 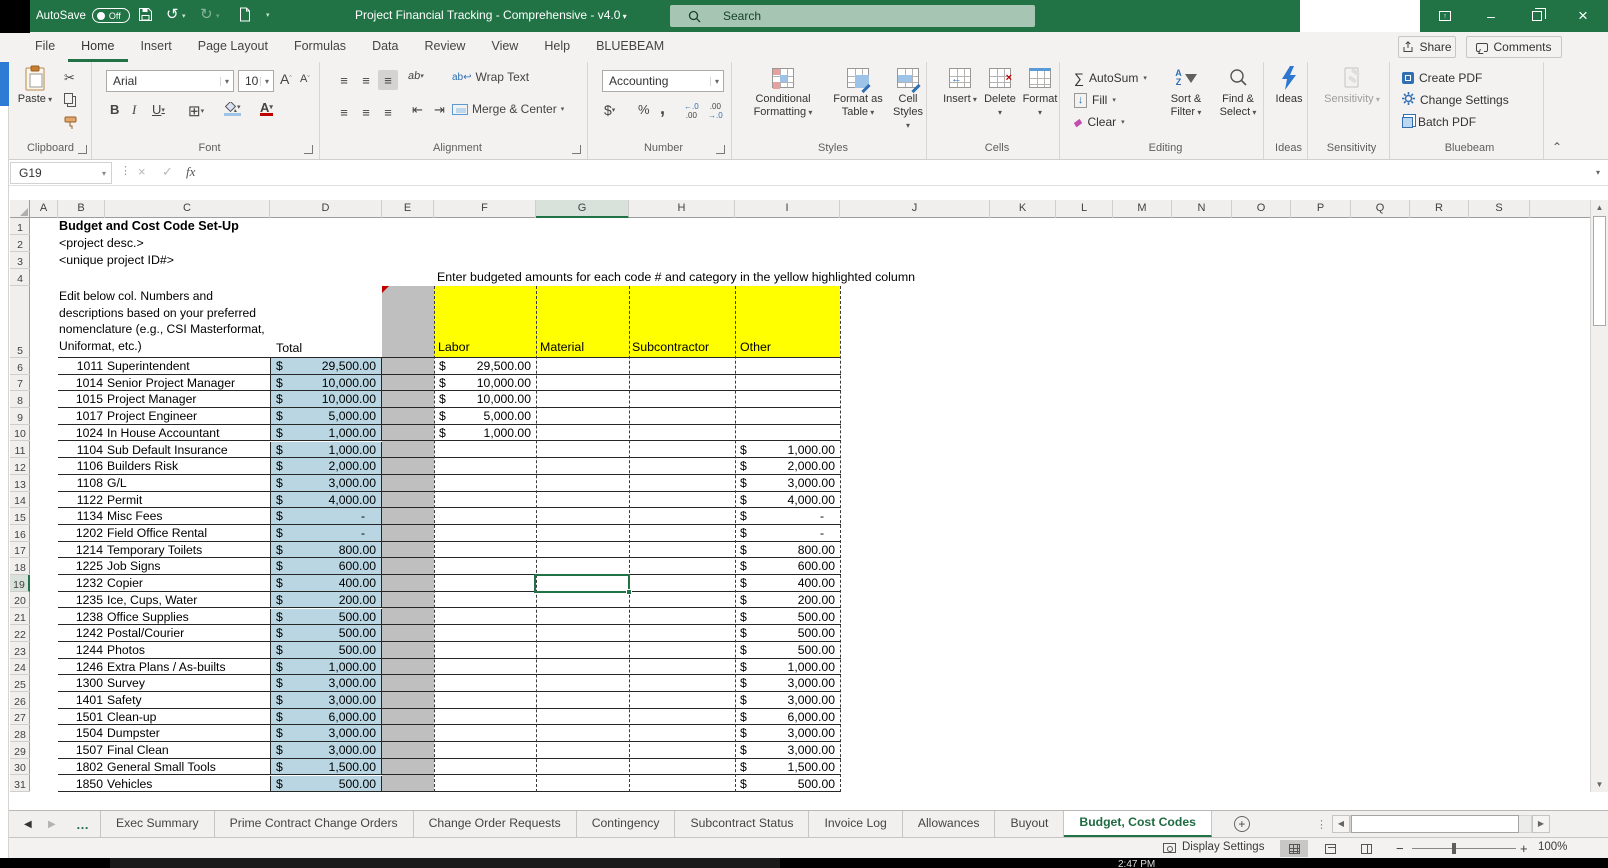 I want to click on page-layout-view-button, so click(x=1330, y=848).